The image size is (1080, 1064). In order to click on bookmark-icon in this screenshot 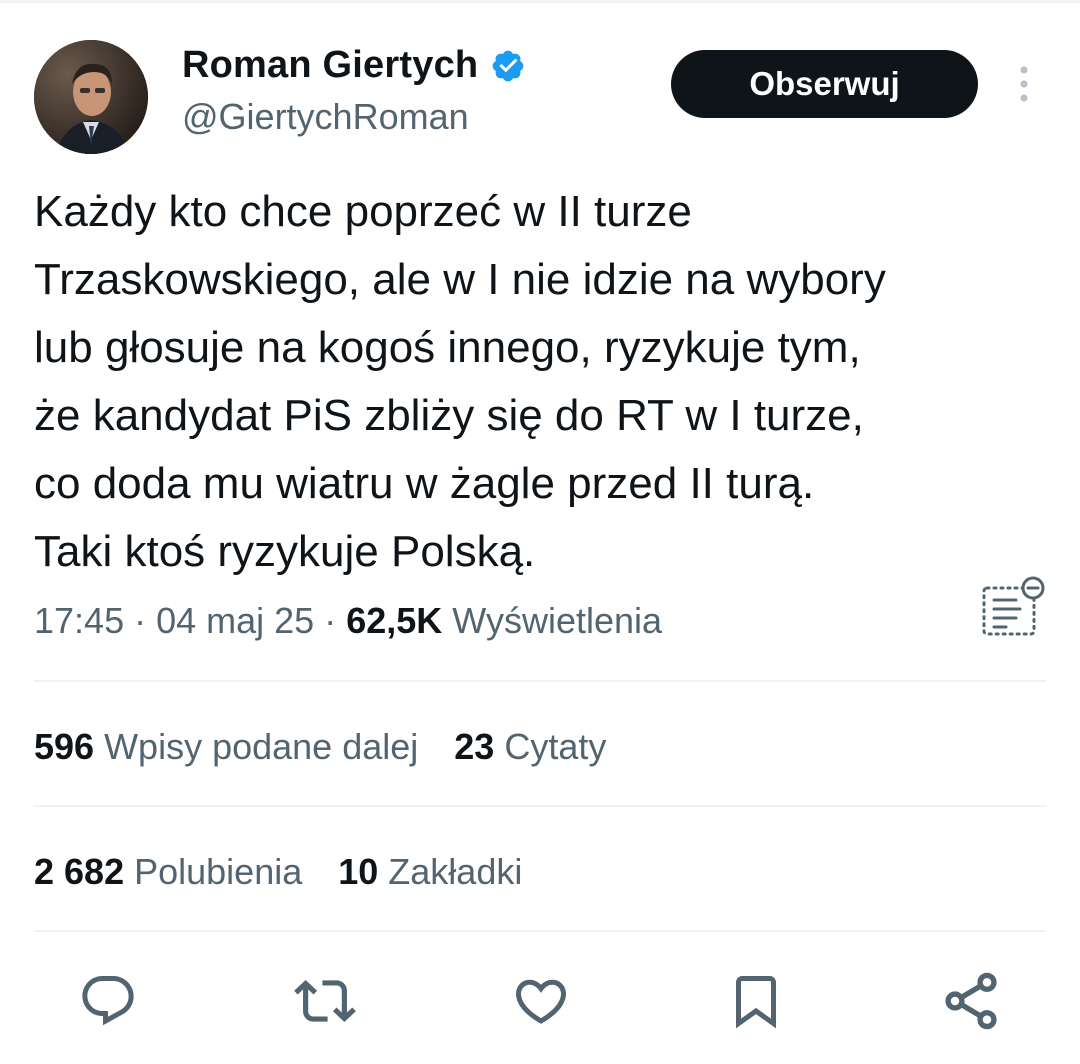, I will do `click(756, 1001)`.